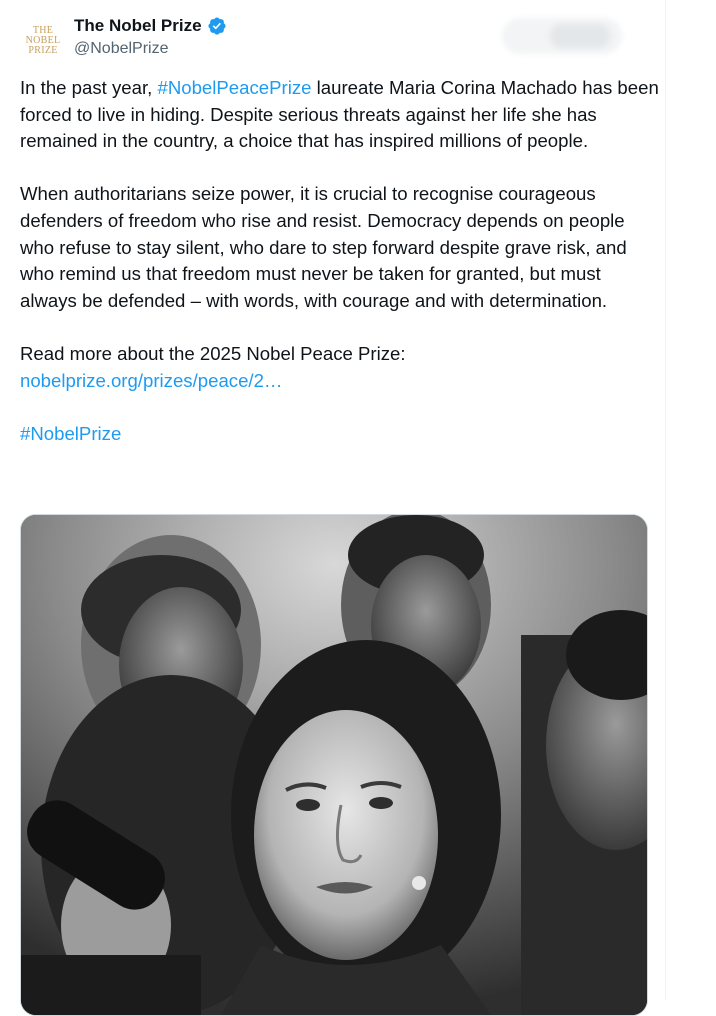 The height and width of the screenshot is (1016, 716). What do you see at coordinates (43, 50) in the screenshot?
I see `logo-line: PRIZE` at bounding box center [43, 50].